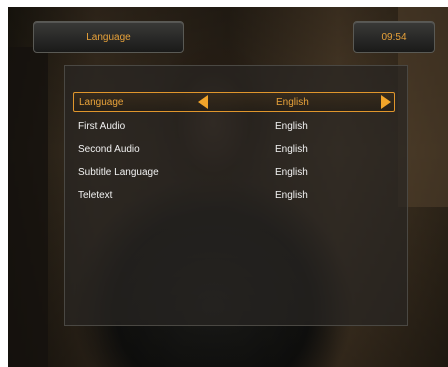  Describe the element at coordinates (118, 172) in the screenshot. I see `setting-label: Subtitle Language` at that location.